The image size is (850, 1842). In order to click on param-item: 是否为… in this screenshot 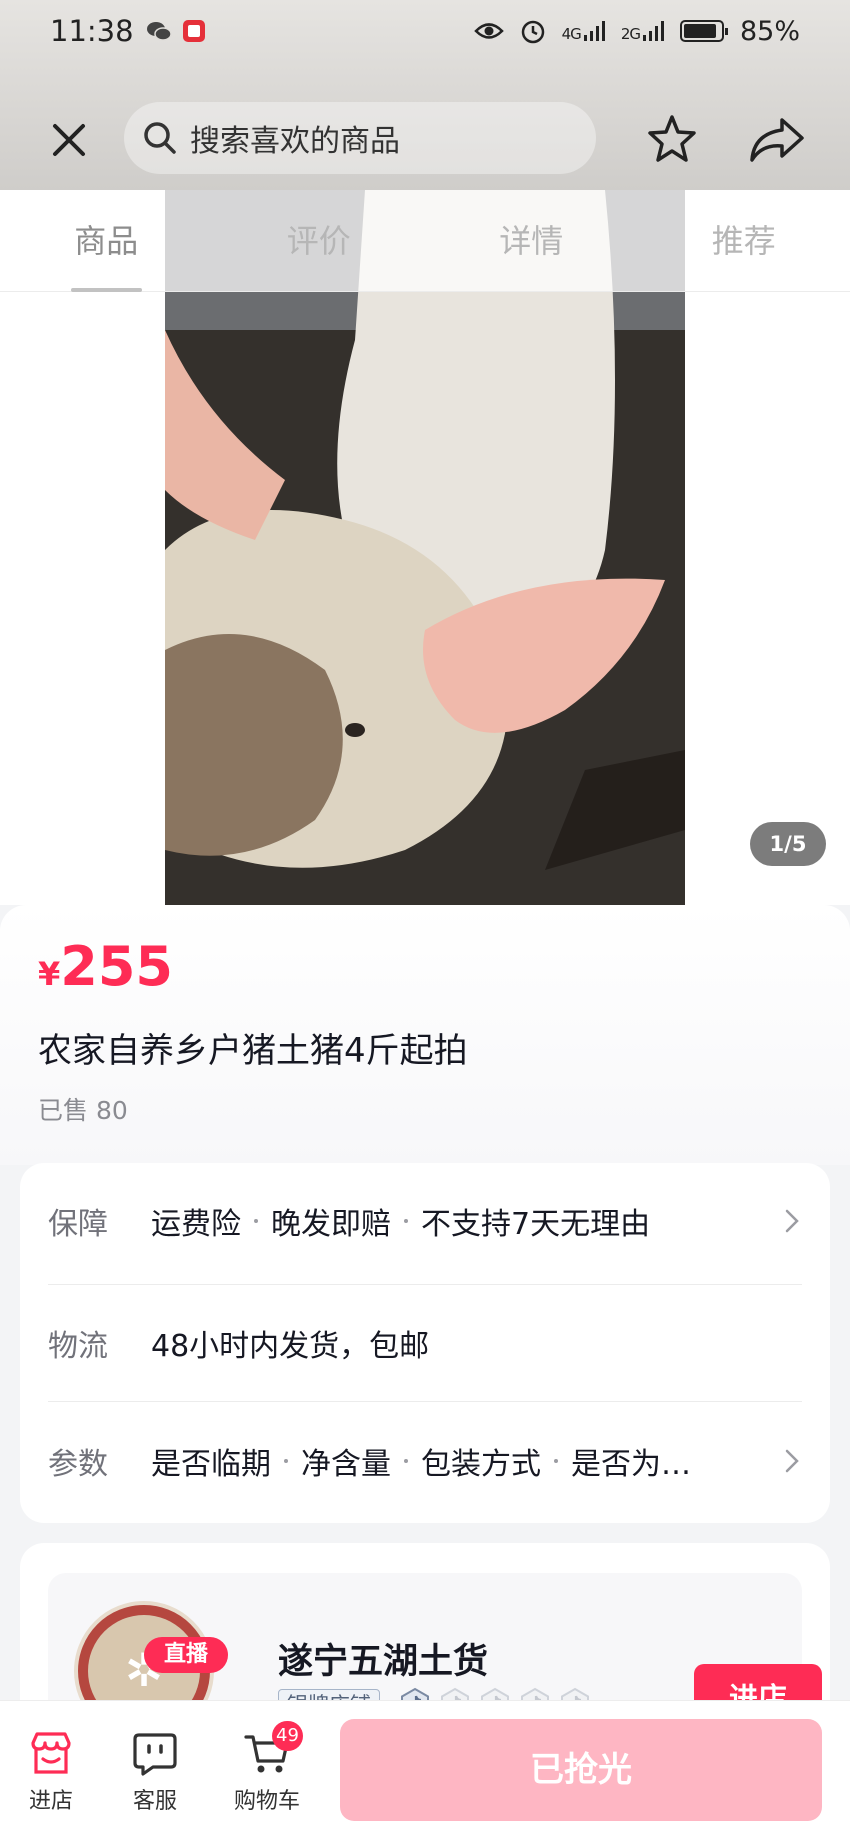, I will do `click(631, 1464)`.